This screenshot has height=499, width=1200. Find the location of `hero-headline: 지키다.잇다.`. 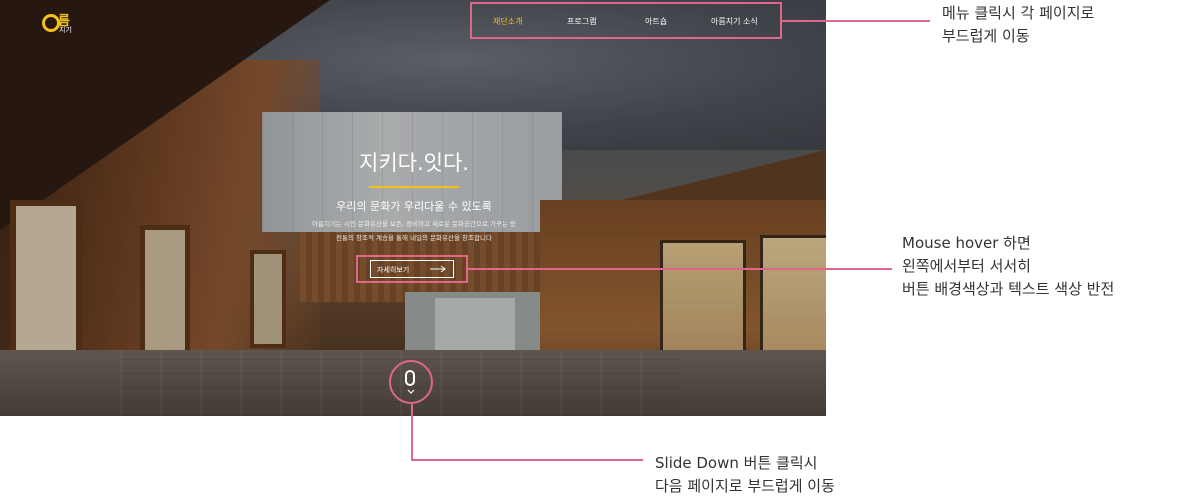

hero-headline: 지키다.잇다. is located at coordinates (414, 163).